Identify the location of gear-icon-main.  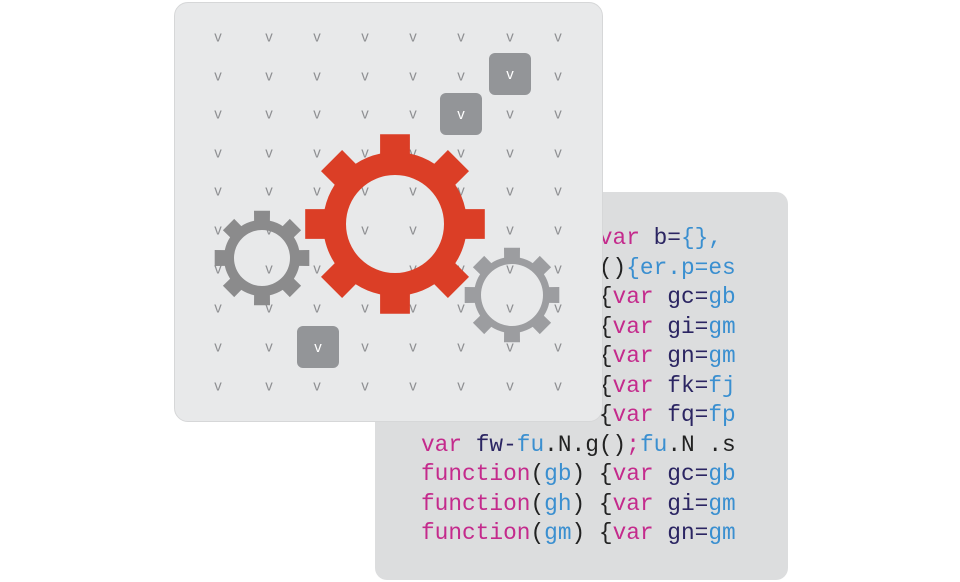
(395, 224).